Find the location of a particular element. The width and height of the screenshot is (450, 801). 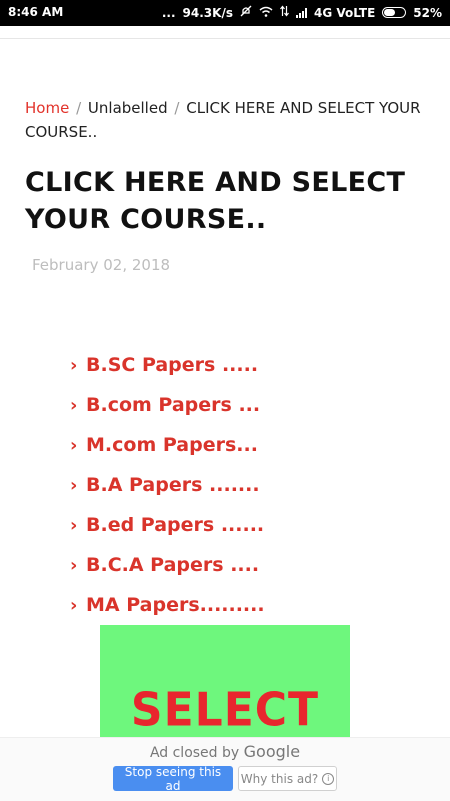

signal-icon is located at coordinates (301, 12).